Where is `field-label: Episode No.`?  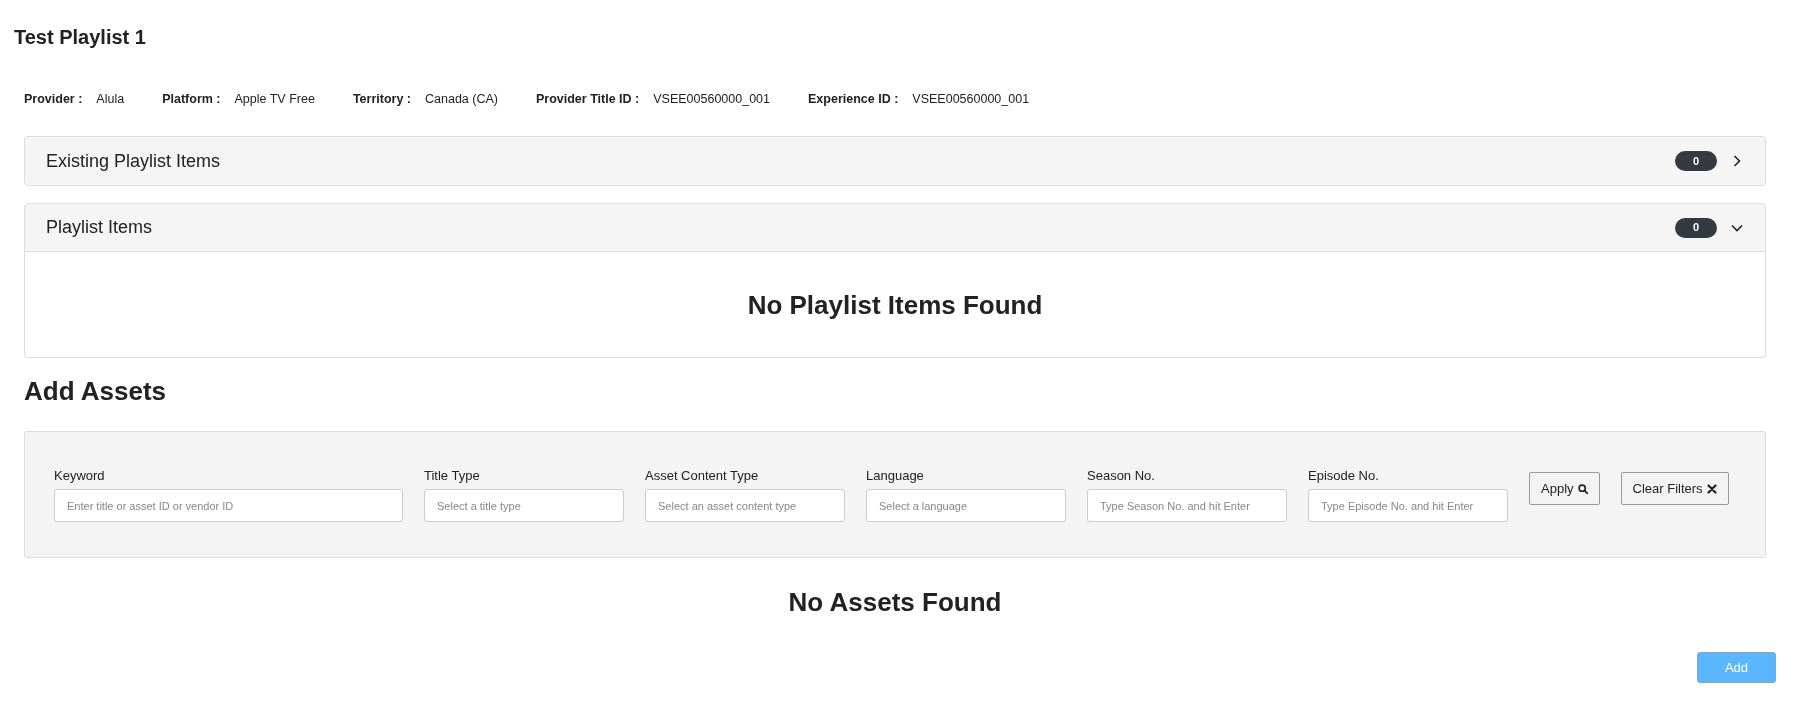 field-label: Episode No. is located at coordinates (1343, 476).